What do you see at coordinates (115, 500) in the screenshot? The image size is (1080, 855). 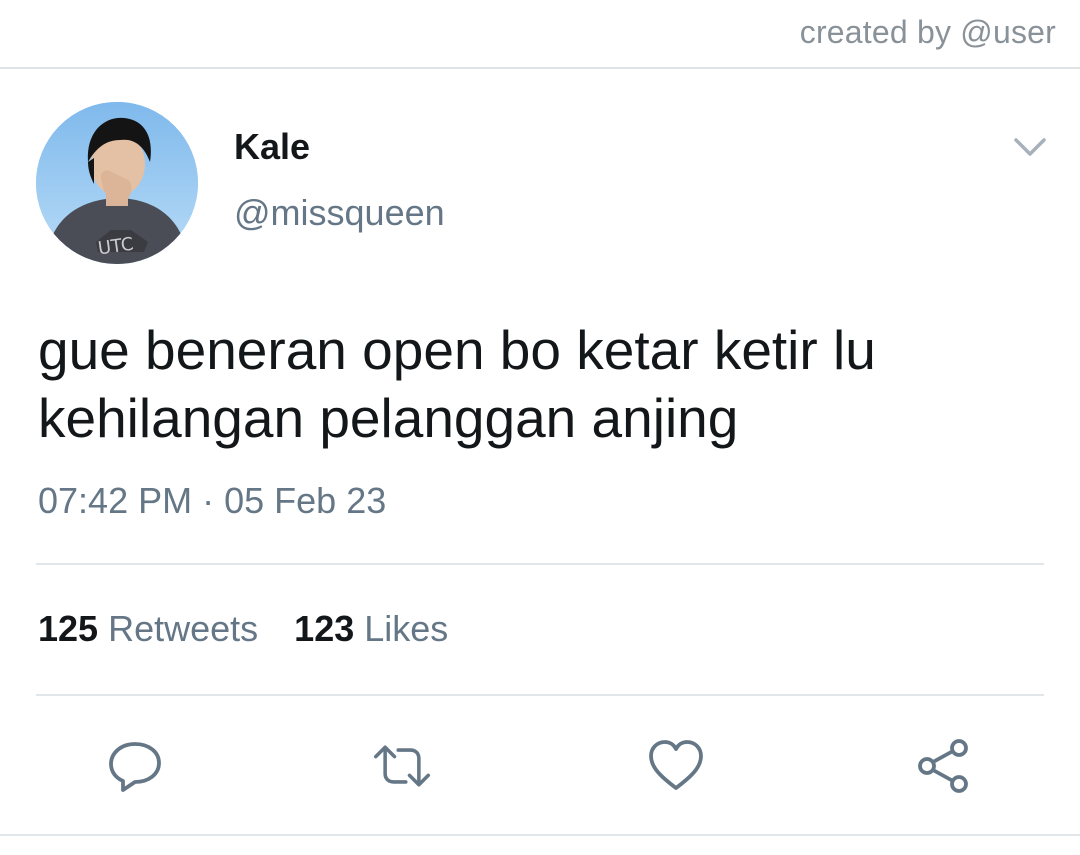 I see `tweet-time: 07:42 PM` at bounding box center [115, 500].